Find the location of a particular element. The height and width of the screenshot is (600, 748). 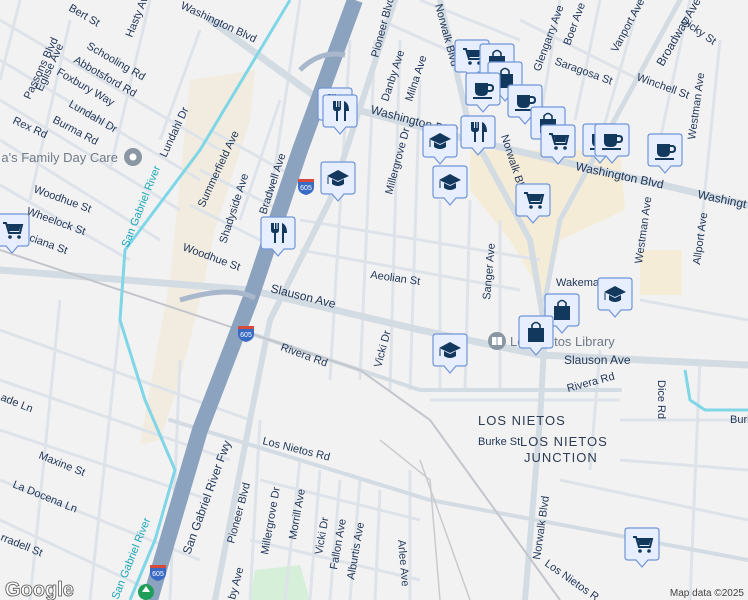

canal is located at coordinates (715, 390).